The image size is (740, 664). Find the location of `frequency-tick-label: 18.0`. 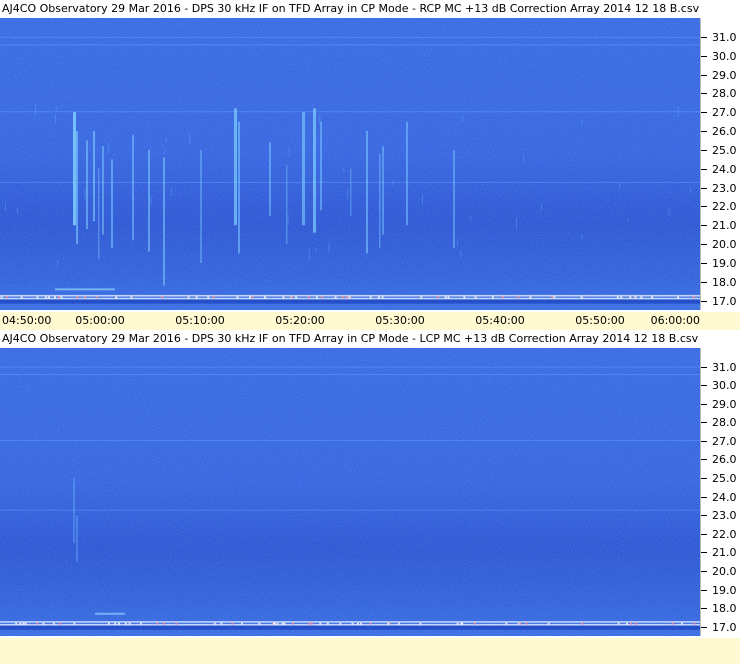

frequency-tick-label: 18.0 is located at coordinates (724, 609).